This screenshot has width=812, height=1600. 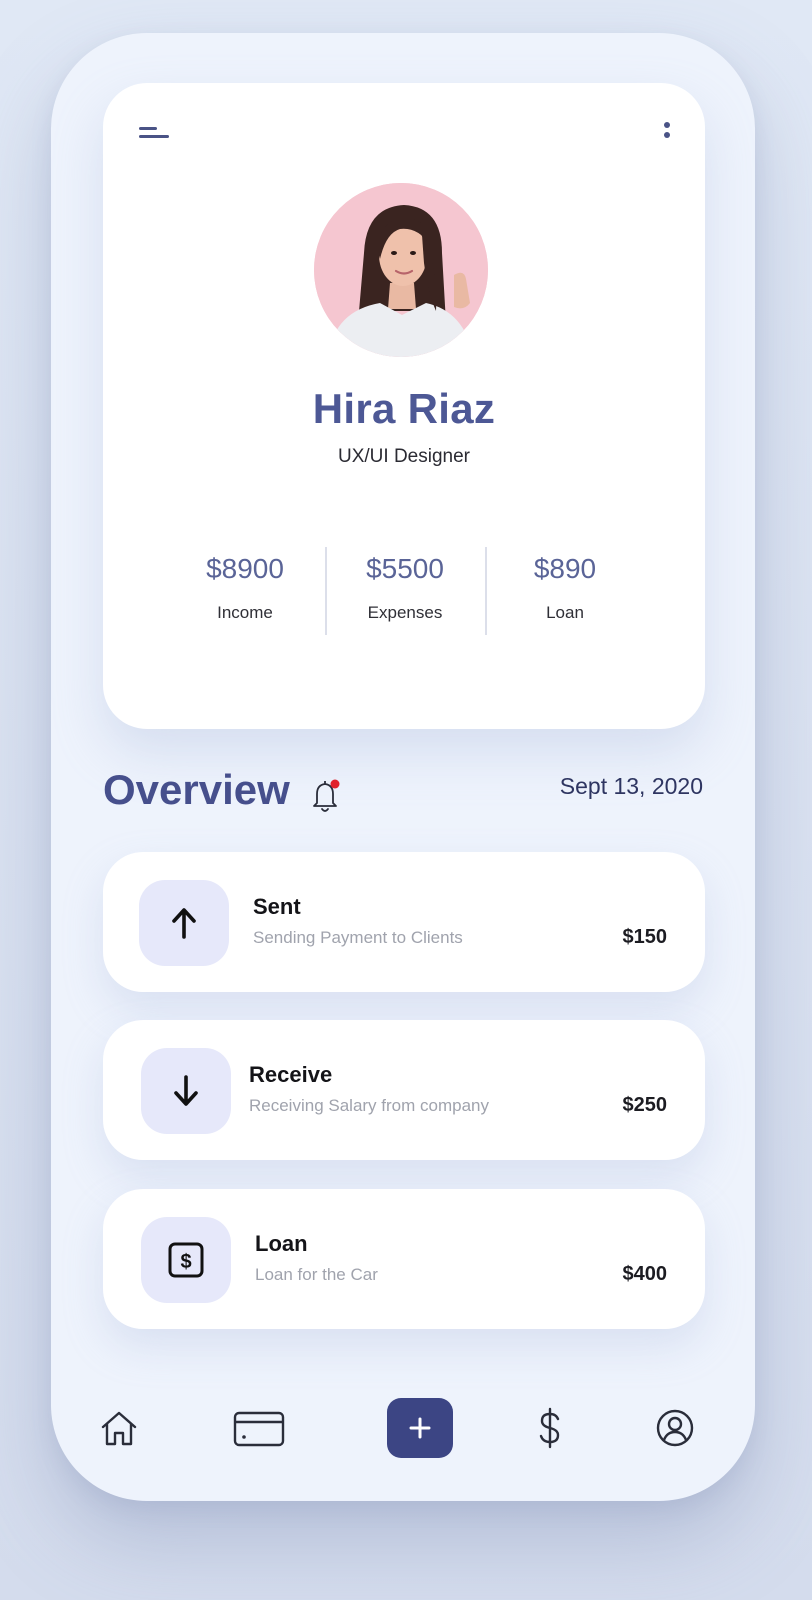 I want to click on transaction-amount: $250, so click(x=645, y=1105).